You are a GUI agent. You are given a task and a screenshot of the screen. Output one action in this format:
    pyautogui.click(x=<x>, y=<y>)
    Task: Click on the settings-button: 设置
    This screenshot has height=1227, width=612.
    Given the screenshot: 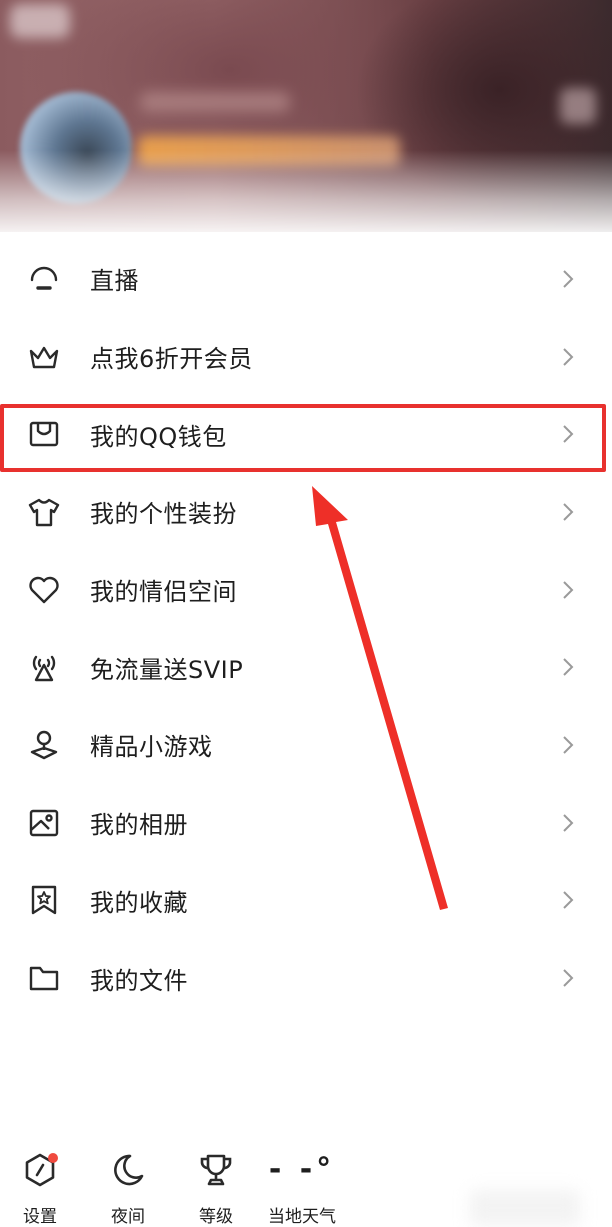 What is the action you would take?
    pyautogui.click(x=40, y=1188)
    